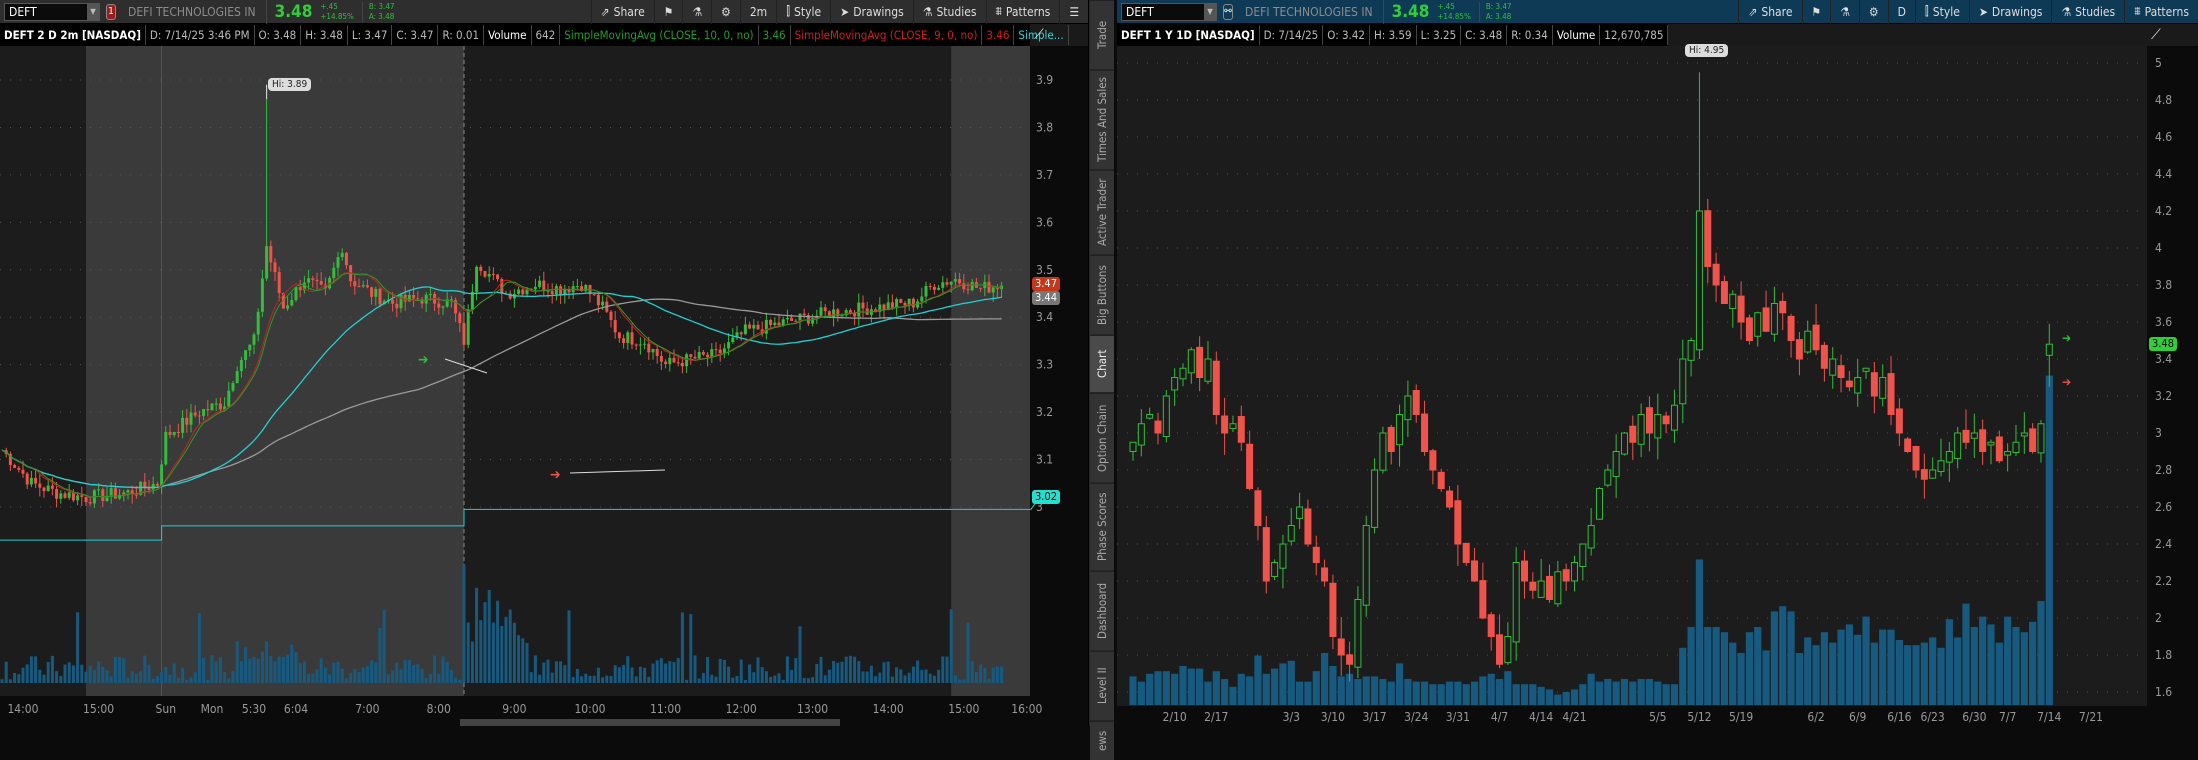 The width and height of the screenshot is (2198, 760). What do you see at coordinates (1946, 11) in the screenshot?
I see `style-label: Style` at bounding box center [1946, 11].